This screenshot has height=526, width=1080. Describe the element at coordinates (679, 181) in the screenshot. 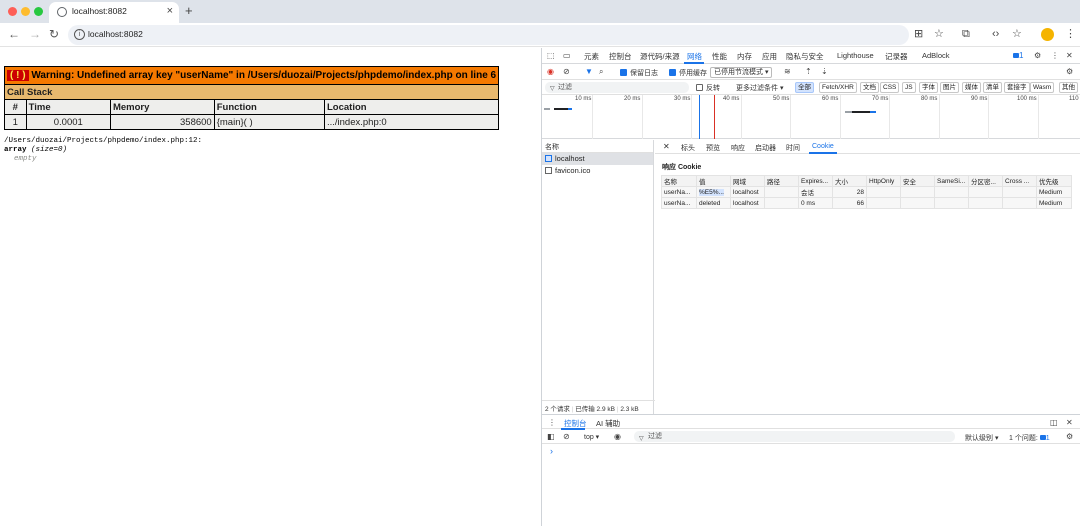

I see `column-header: 名称` at that location.